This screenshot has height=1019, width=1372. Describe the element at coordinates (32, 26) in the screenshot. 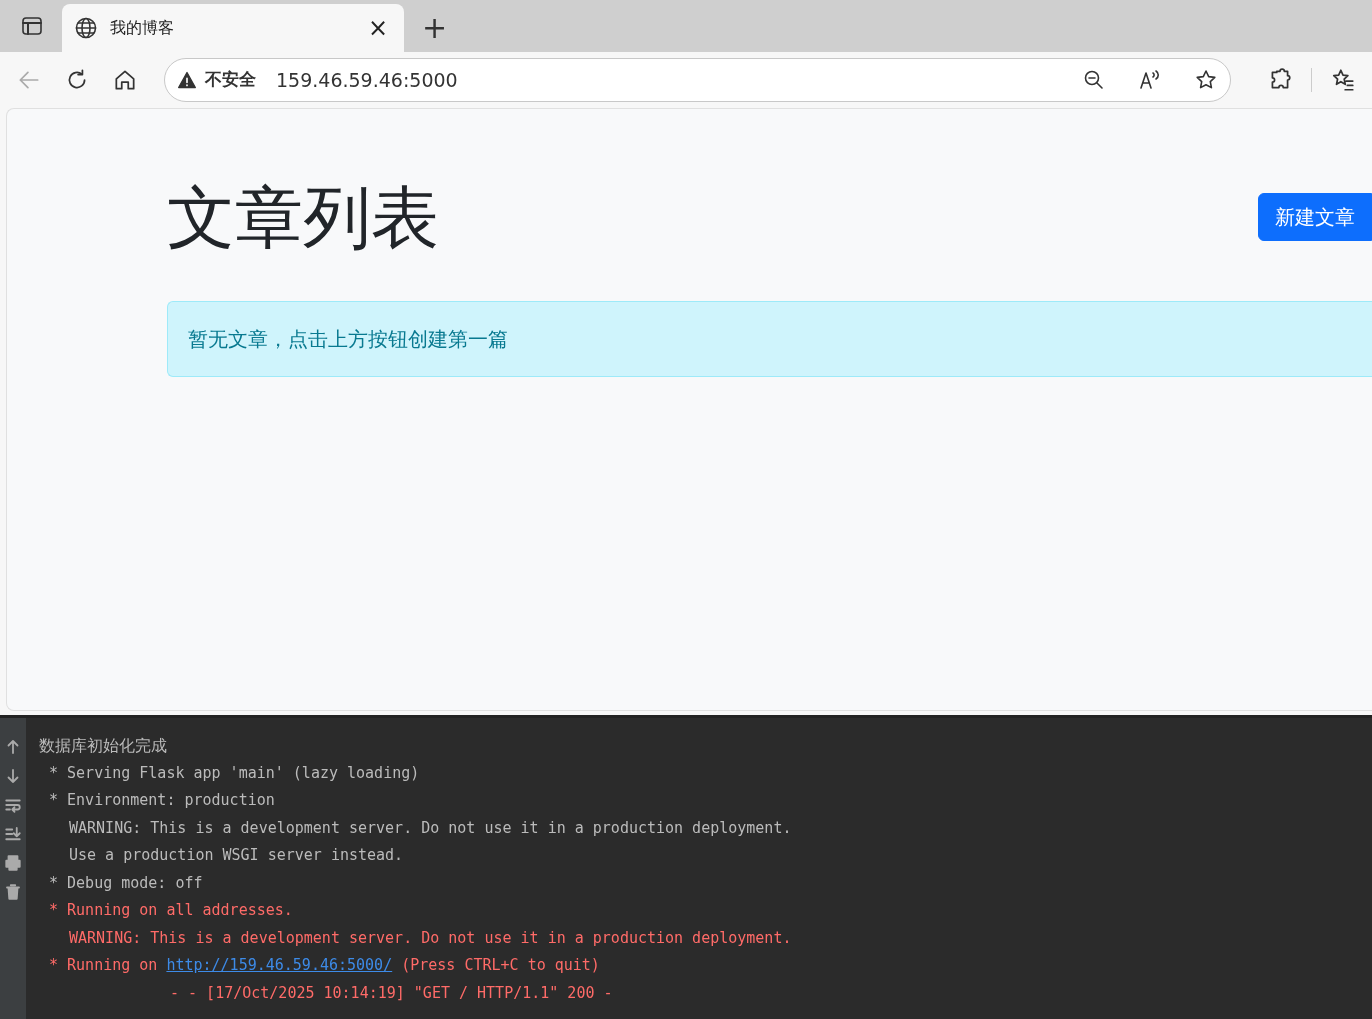

I see `sidebar-icon` at that location.